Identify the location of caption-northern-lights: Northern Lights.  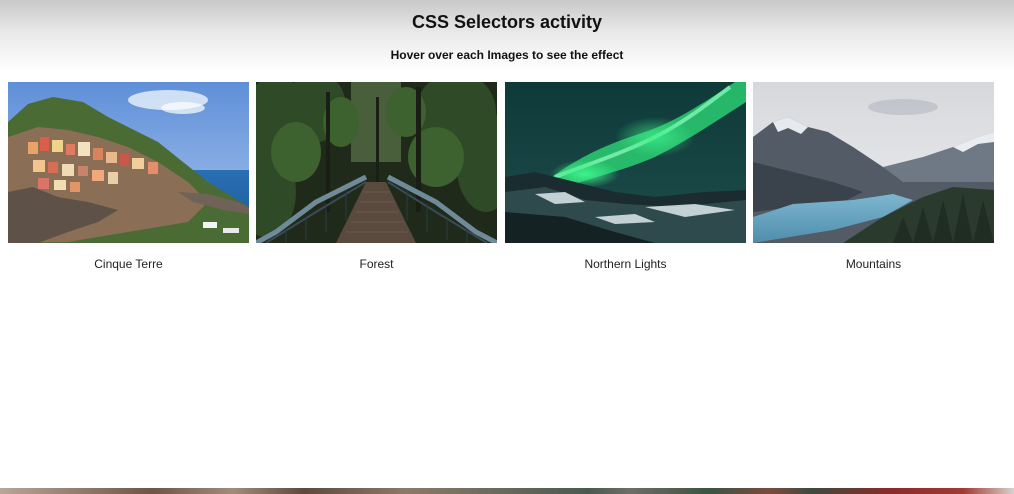
(625, 264).